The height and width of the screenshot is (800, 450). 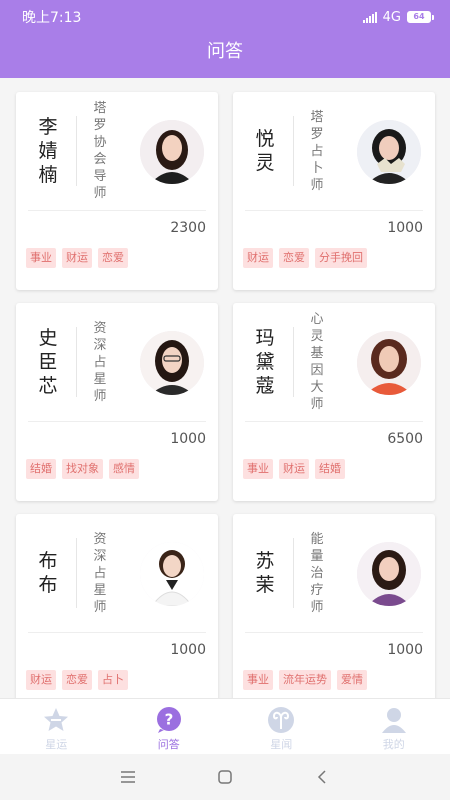 I want to click on answer-count: 2300, so click(x=188, y=228).